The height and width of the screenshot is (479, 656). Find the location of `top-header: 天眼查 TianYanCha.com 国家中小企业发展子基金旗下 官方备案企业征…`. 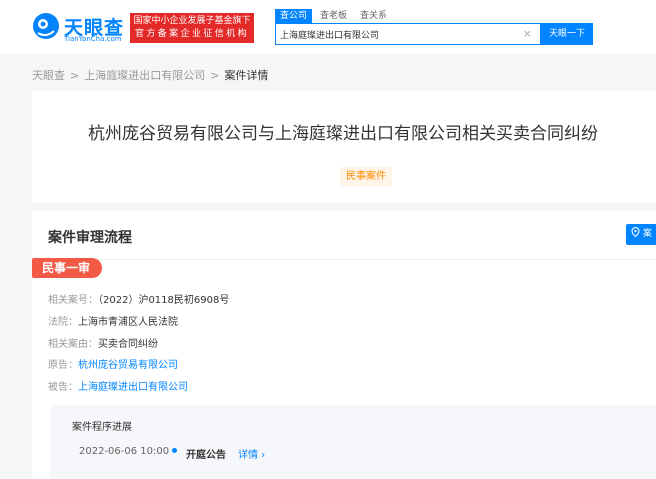

top-header: 天眼查 TianYanCha.com 国家中小企业发展子基金旗下 官方备案企业征… is located at coordinates (328, 27).